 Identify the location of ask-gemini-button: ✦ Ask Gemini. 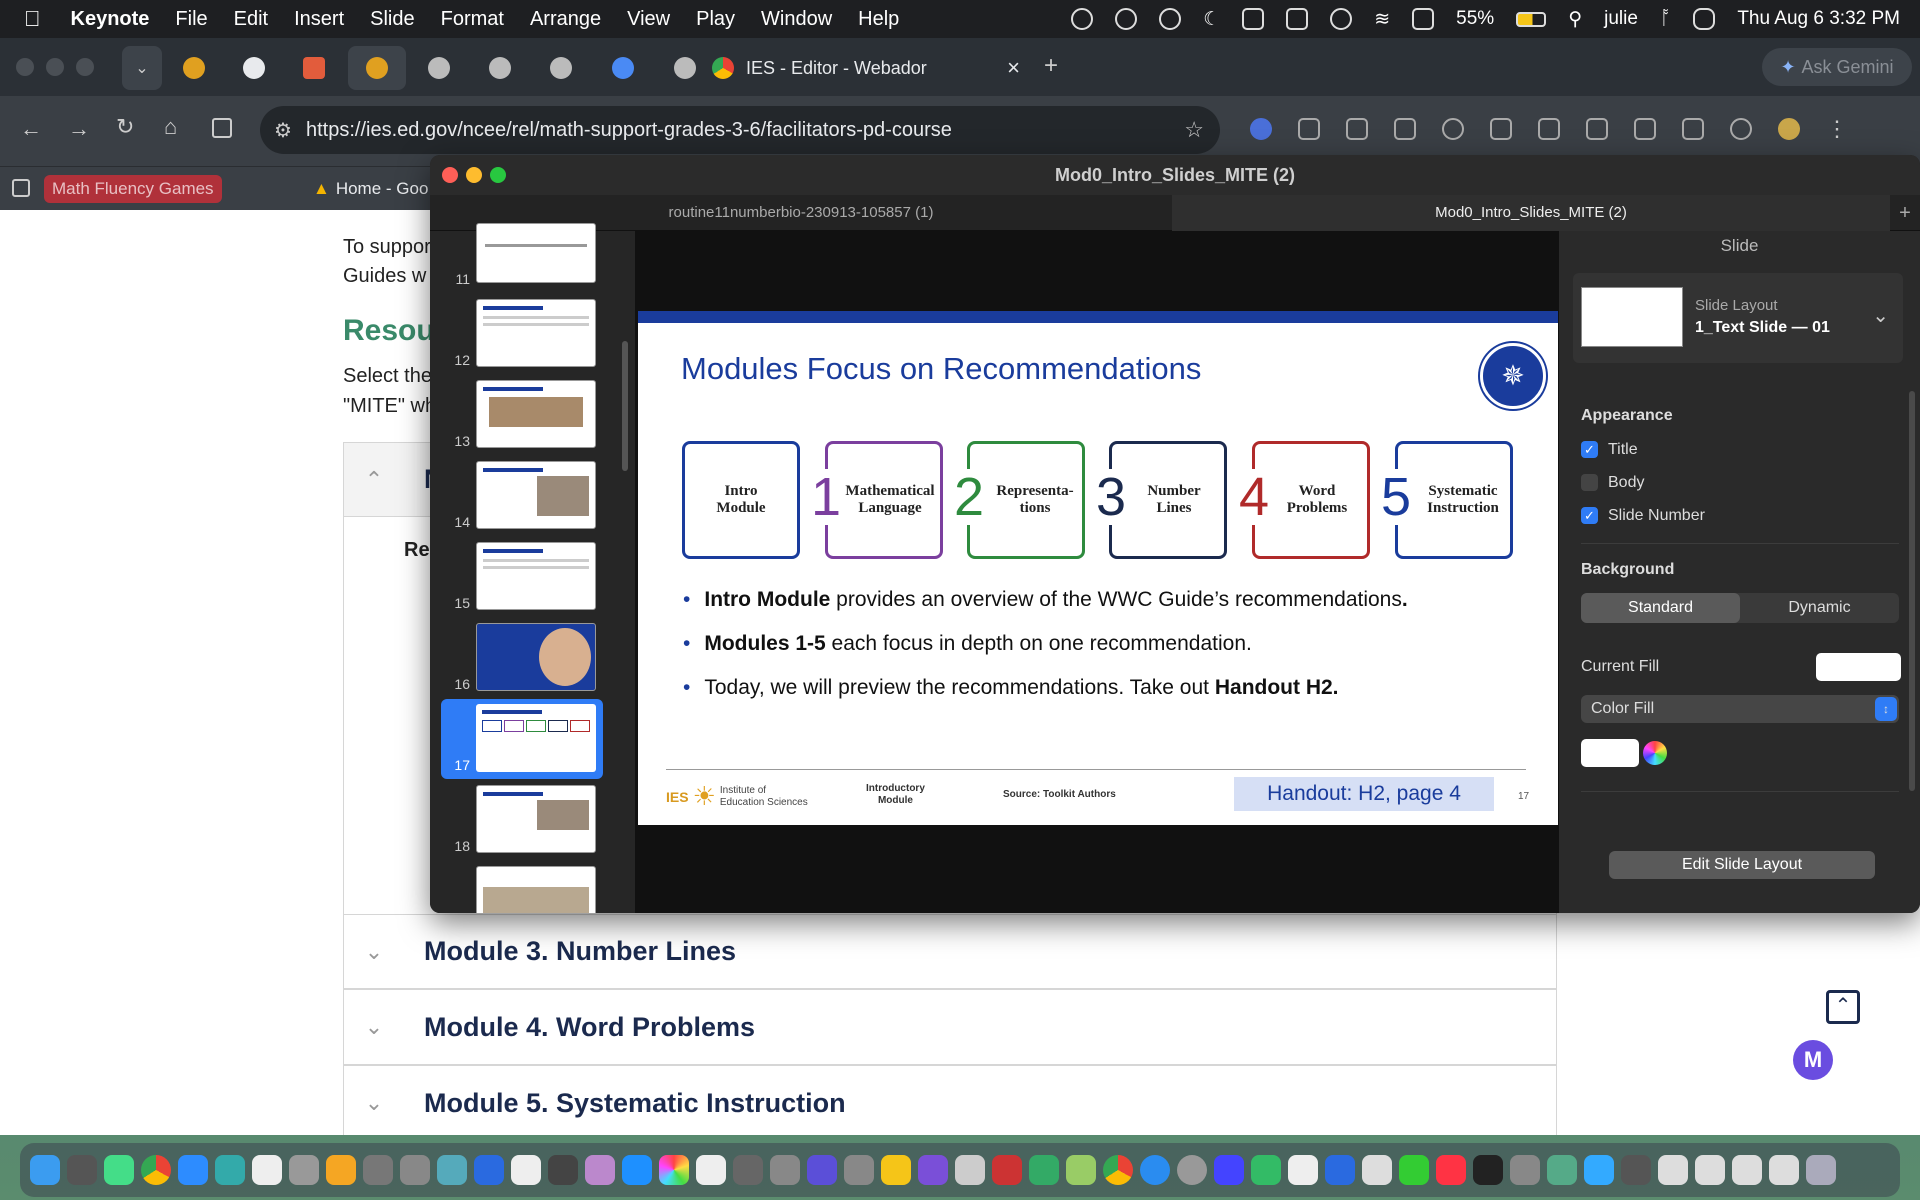
(1837, 67).